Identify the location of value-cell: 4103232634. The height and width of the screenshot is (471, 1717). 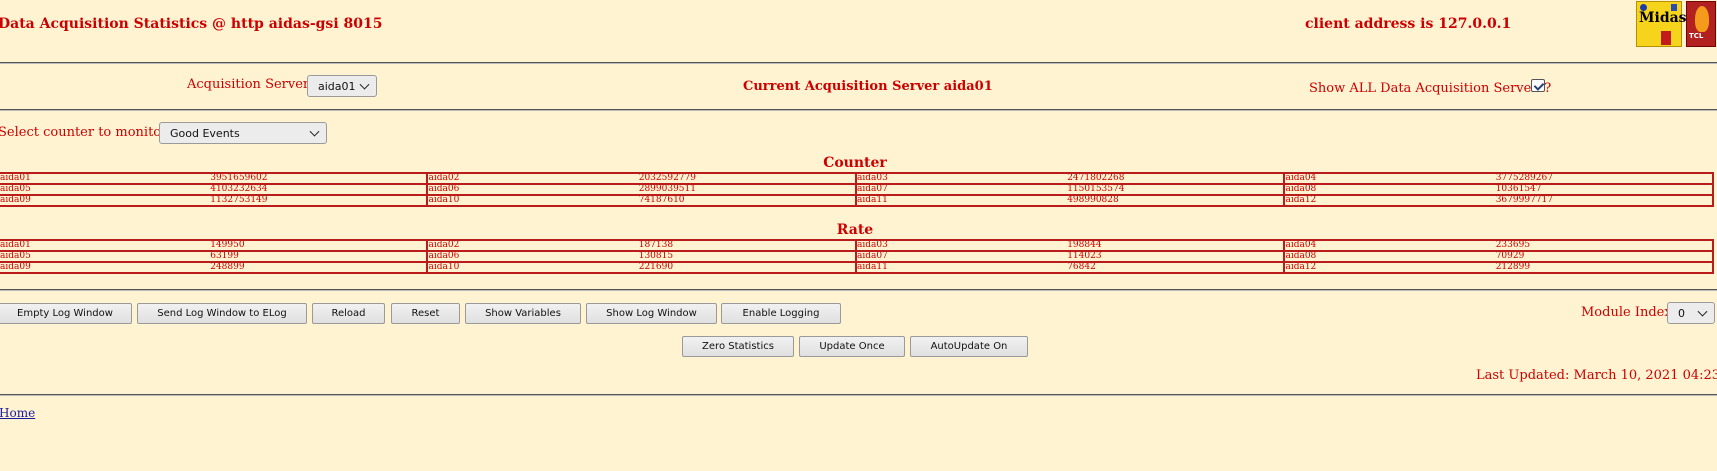
(319, 189).